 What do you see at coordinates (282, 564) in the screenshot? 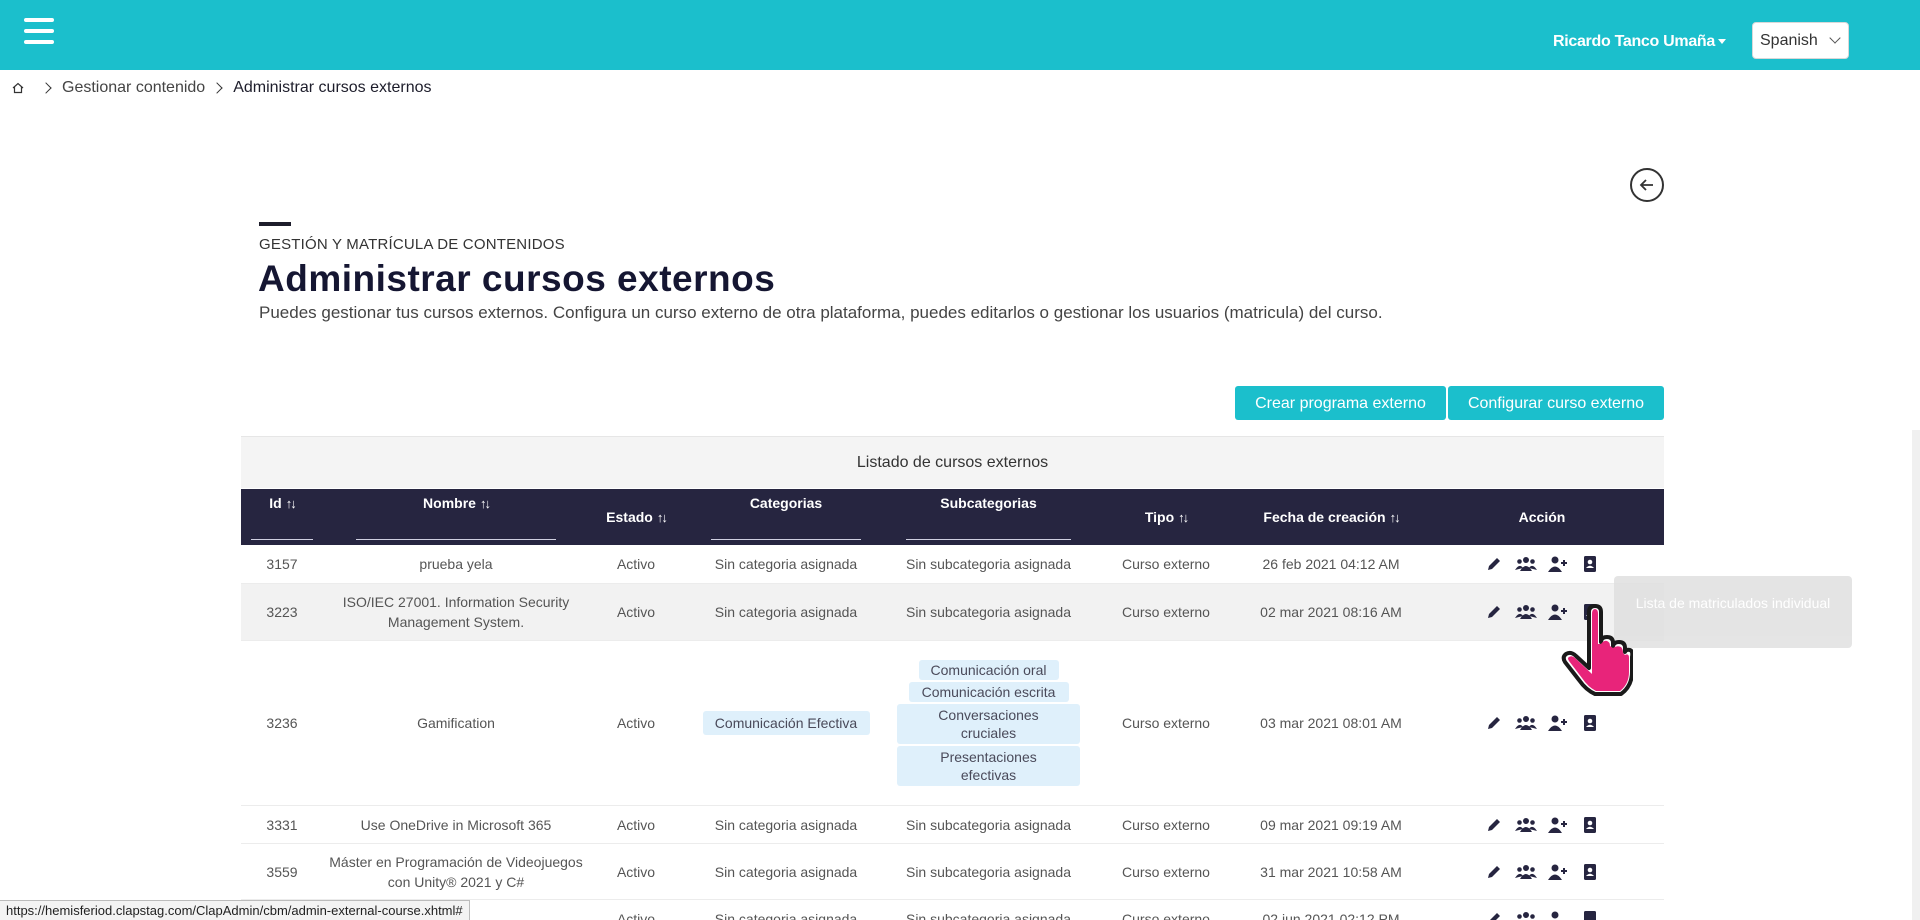
I see `cell-id: 3157` at bounding box center [282, 564].